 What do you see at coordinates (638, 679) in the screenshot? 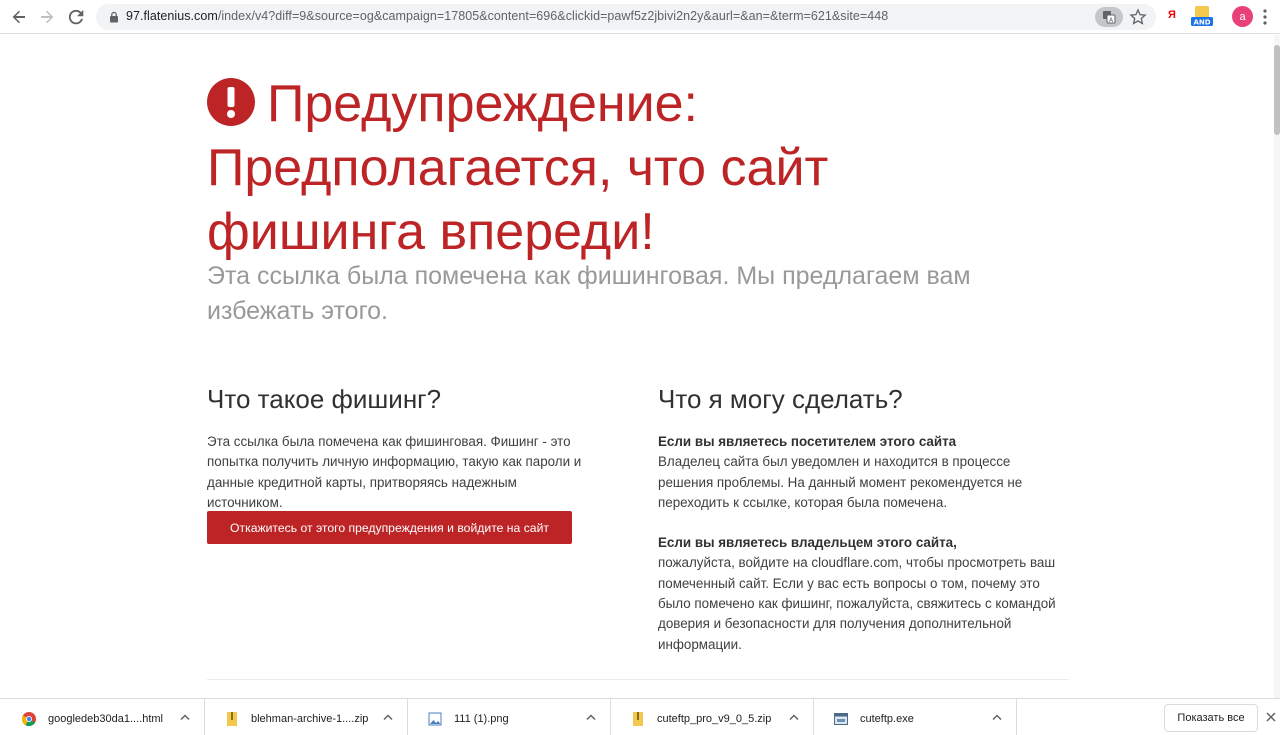
I see `footer-divider` at bounding box center [638, 679].